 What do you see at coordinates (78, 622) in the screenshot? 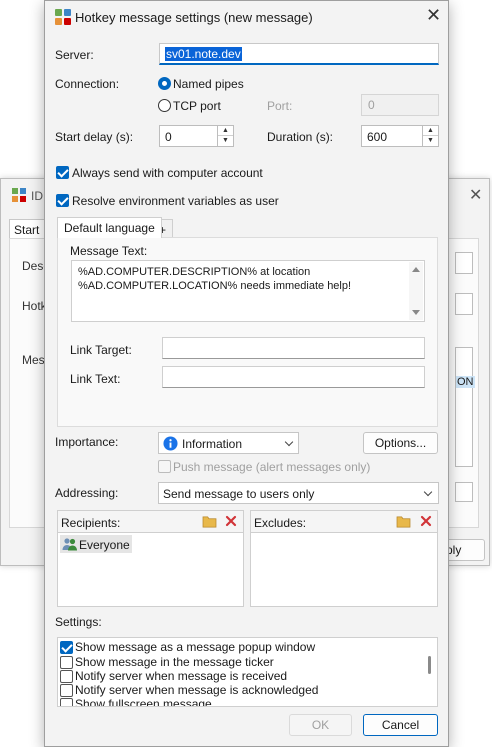
I see `settings-label: Settings:` at bounding box center [78, 622].